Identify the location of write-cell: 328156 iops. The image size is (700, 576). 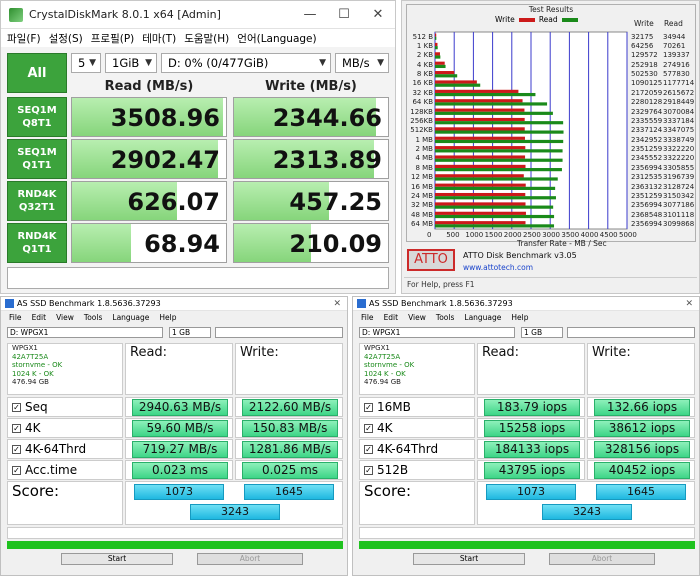
(641, 449).